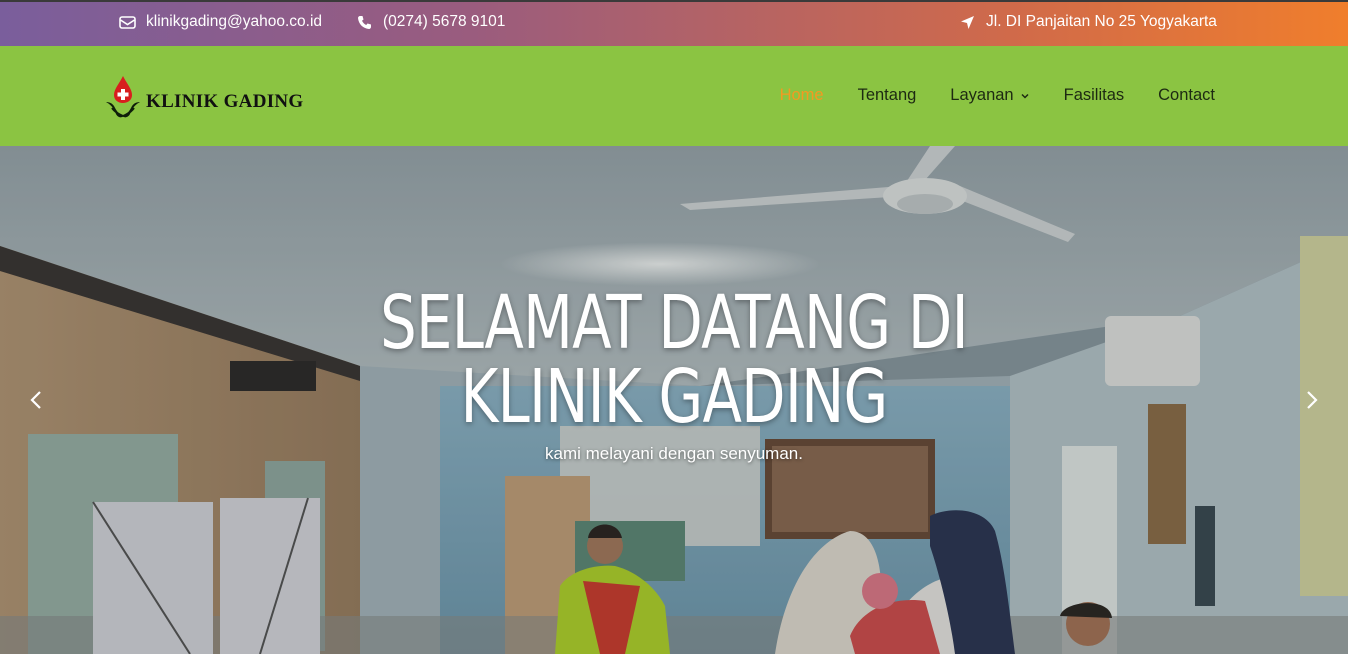 This screenshot has height=654, width=1348. I want to click on topbar-email-text: klinikgading@yahoo.co.id, so click(234, 21).